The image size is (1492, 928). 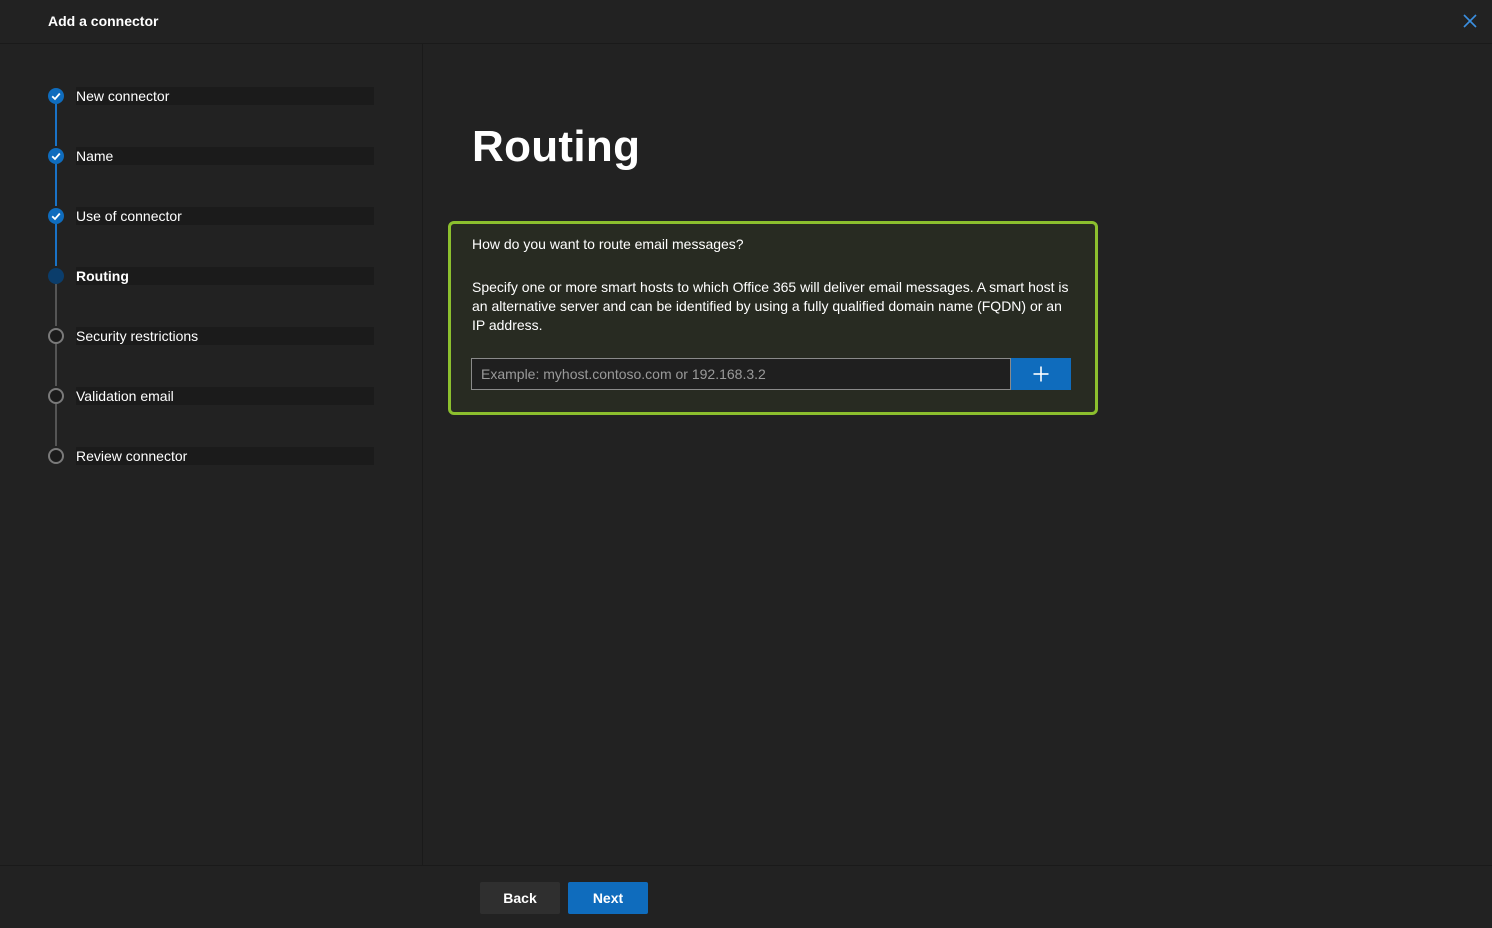 What do you see at coordinates (132, 456) in the screenshot?
I see `step-label: Review connector` at bounding box center [132, 456].